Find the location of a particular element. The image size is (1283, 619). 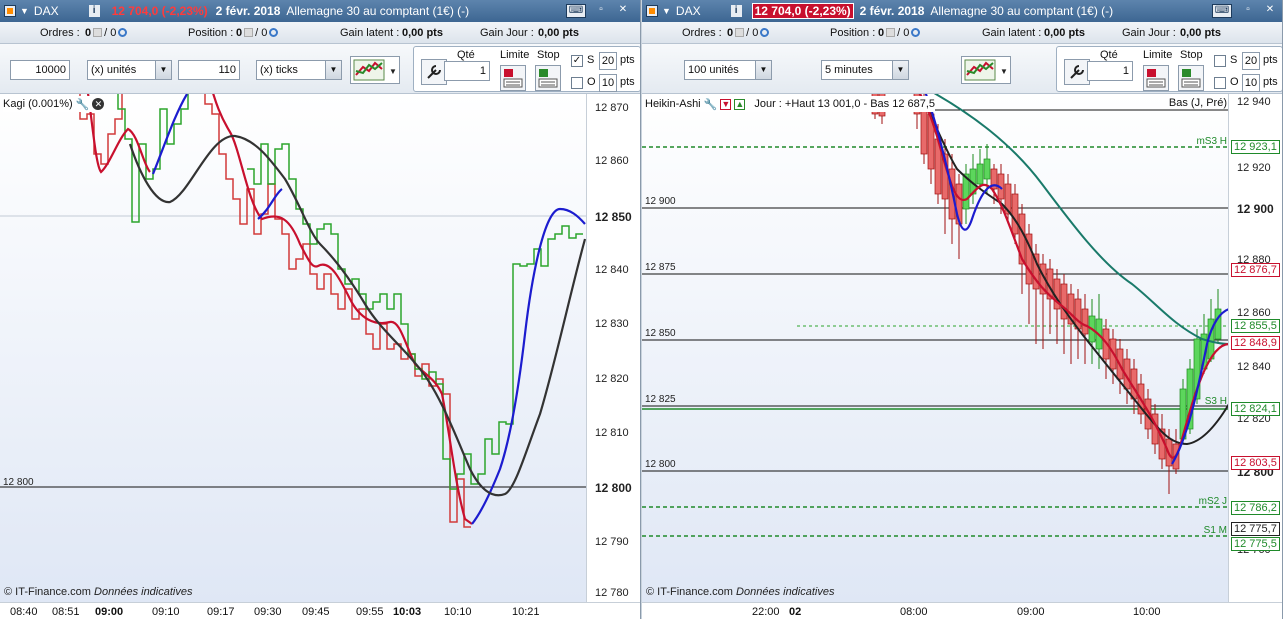

credit-note: Données indicatives is located at coordinates (143, 592).